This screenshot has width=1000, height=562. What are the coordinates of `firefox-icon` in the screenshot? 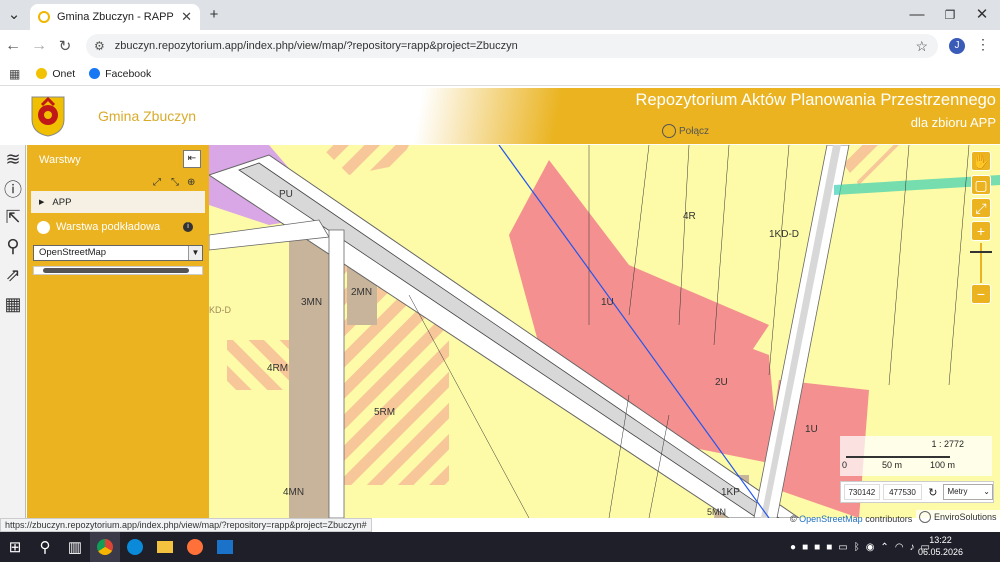 It's located at (195, 547).